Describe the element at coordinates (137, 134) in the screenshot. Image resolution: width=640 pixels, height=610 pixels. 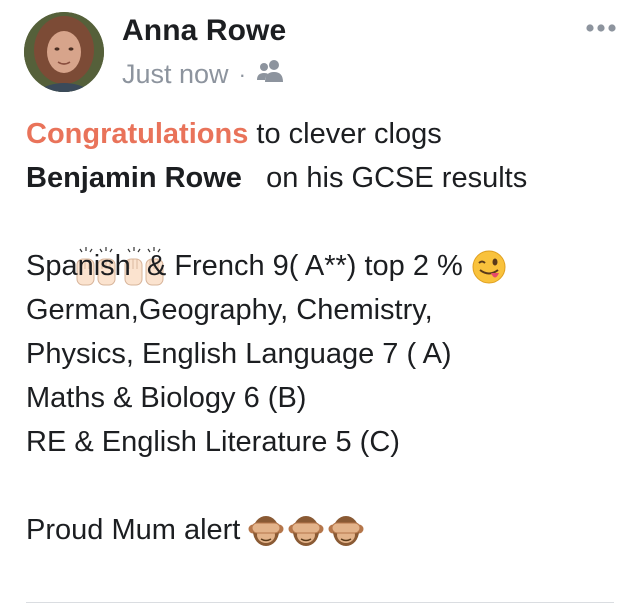
I see `highlighted-word: Congratulations` at that location.